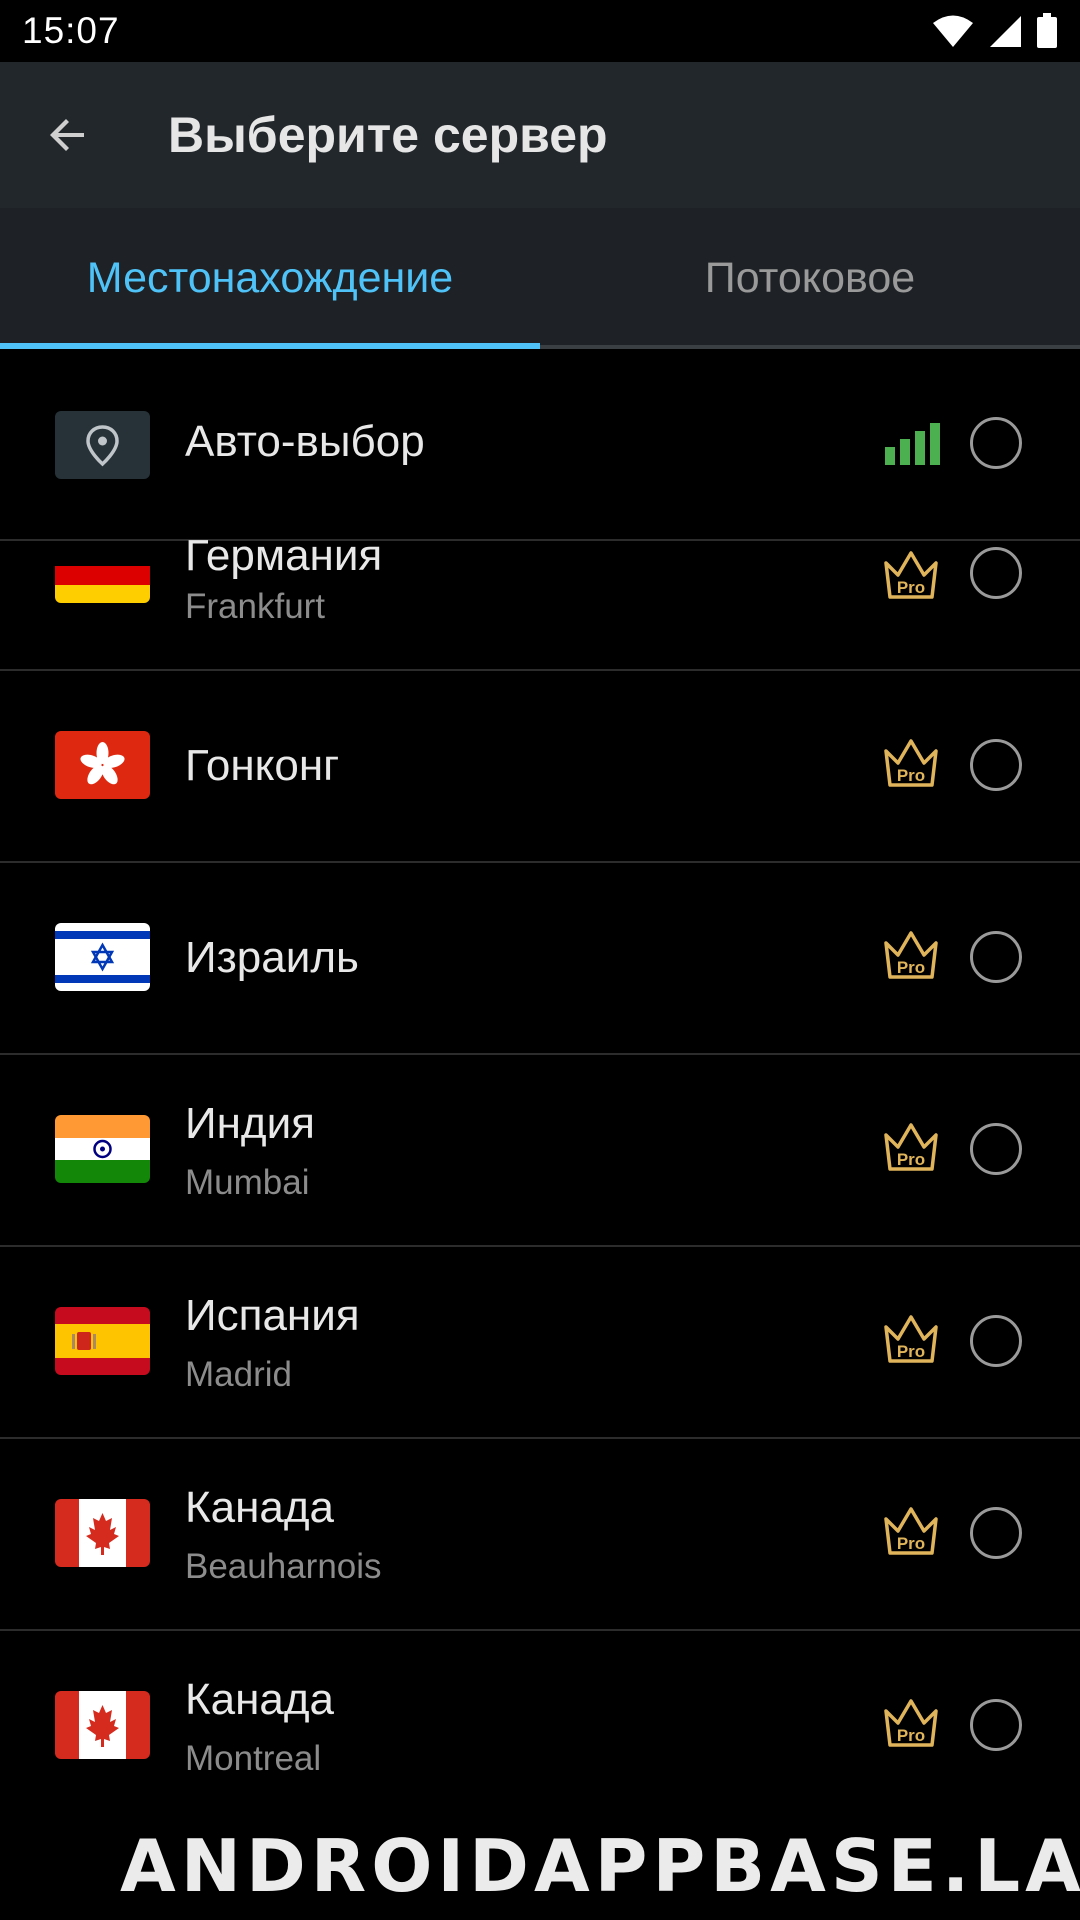  What do you see at coordinates (272, 957) in the screenshot?
I see `server-title: Израиль` at bounding box center [272, 957].